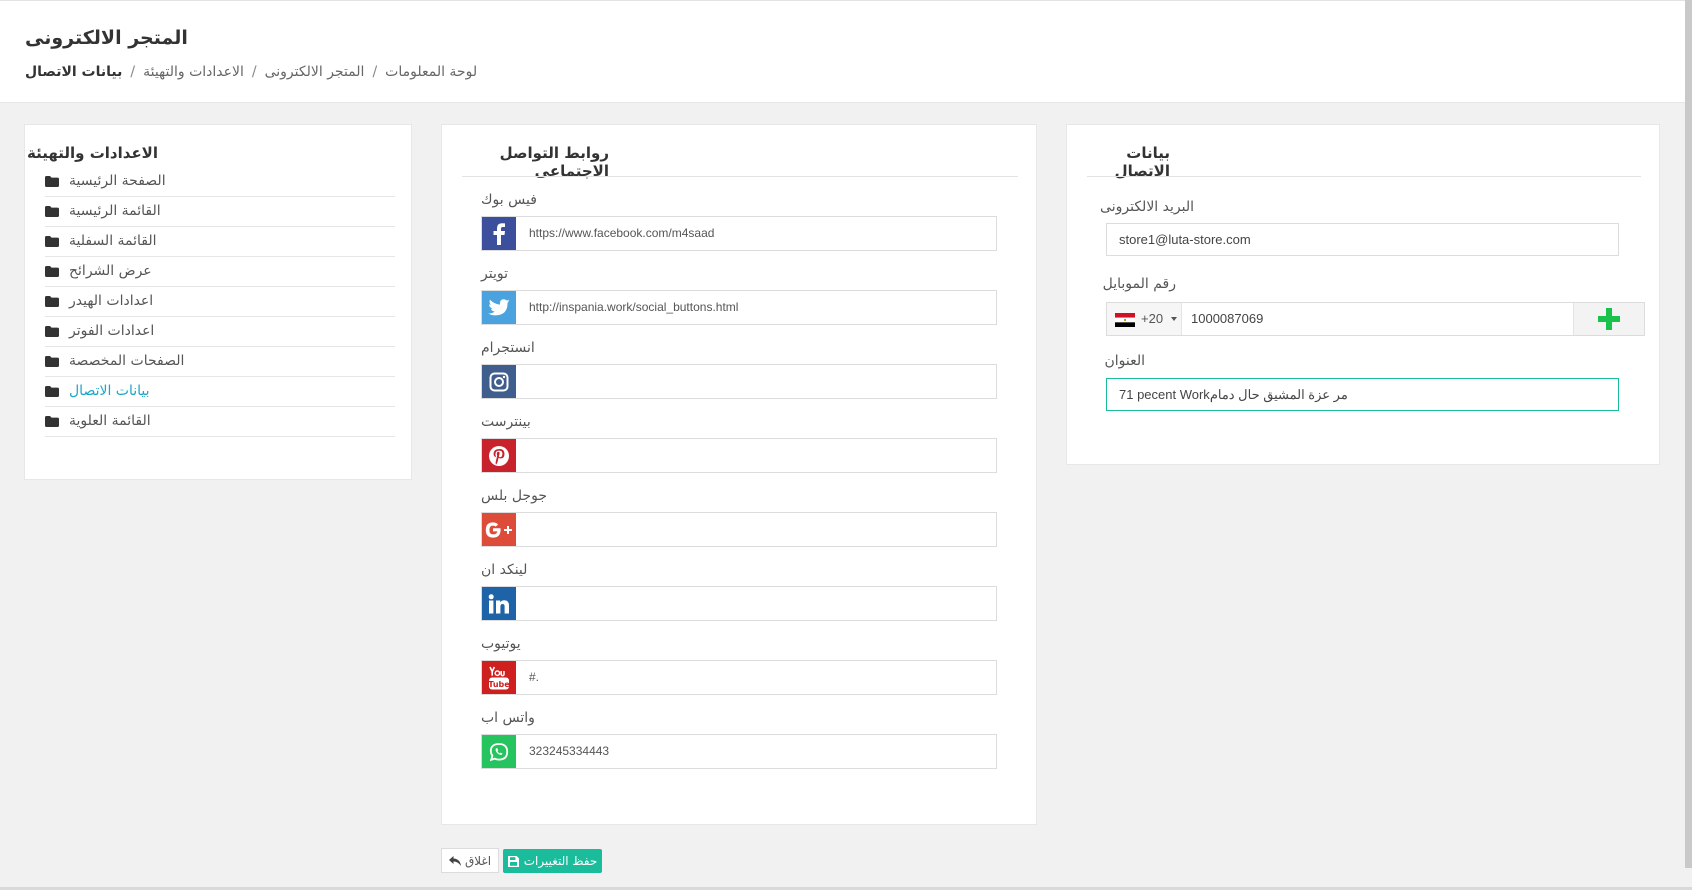 The image size is (1692, 890). What do you see at coordinates (499, 751) in the screenshot?
I see `whatsapp-icon` at bounding box center [499, 751].